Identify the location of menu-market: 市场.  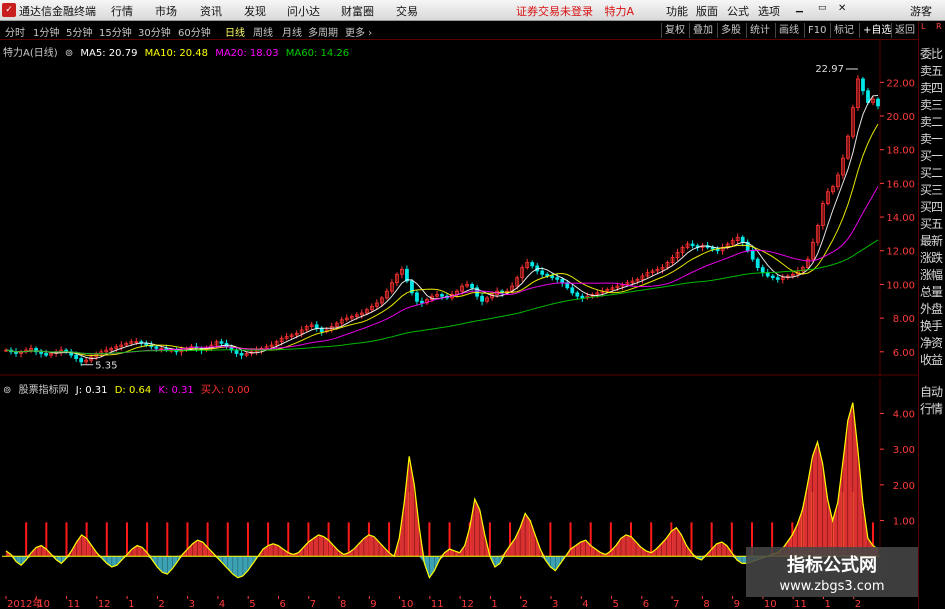
(166, 11).